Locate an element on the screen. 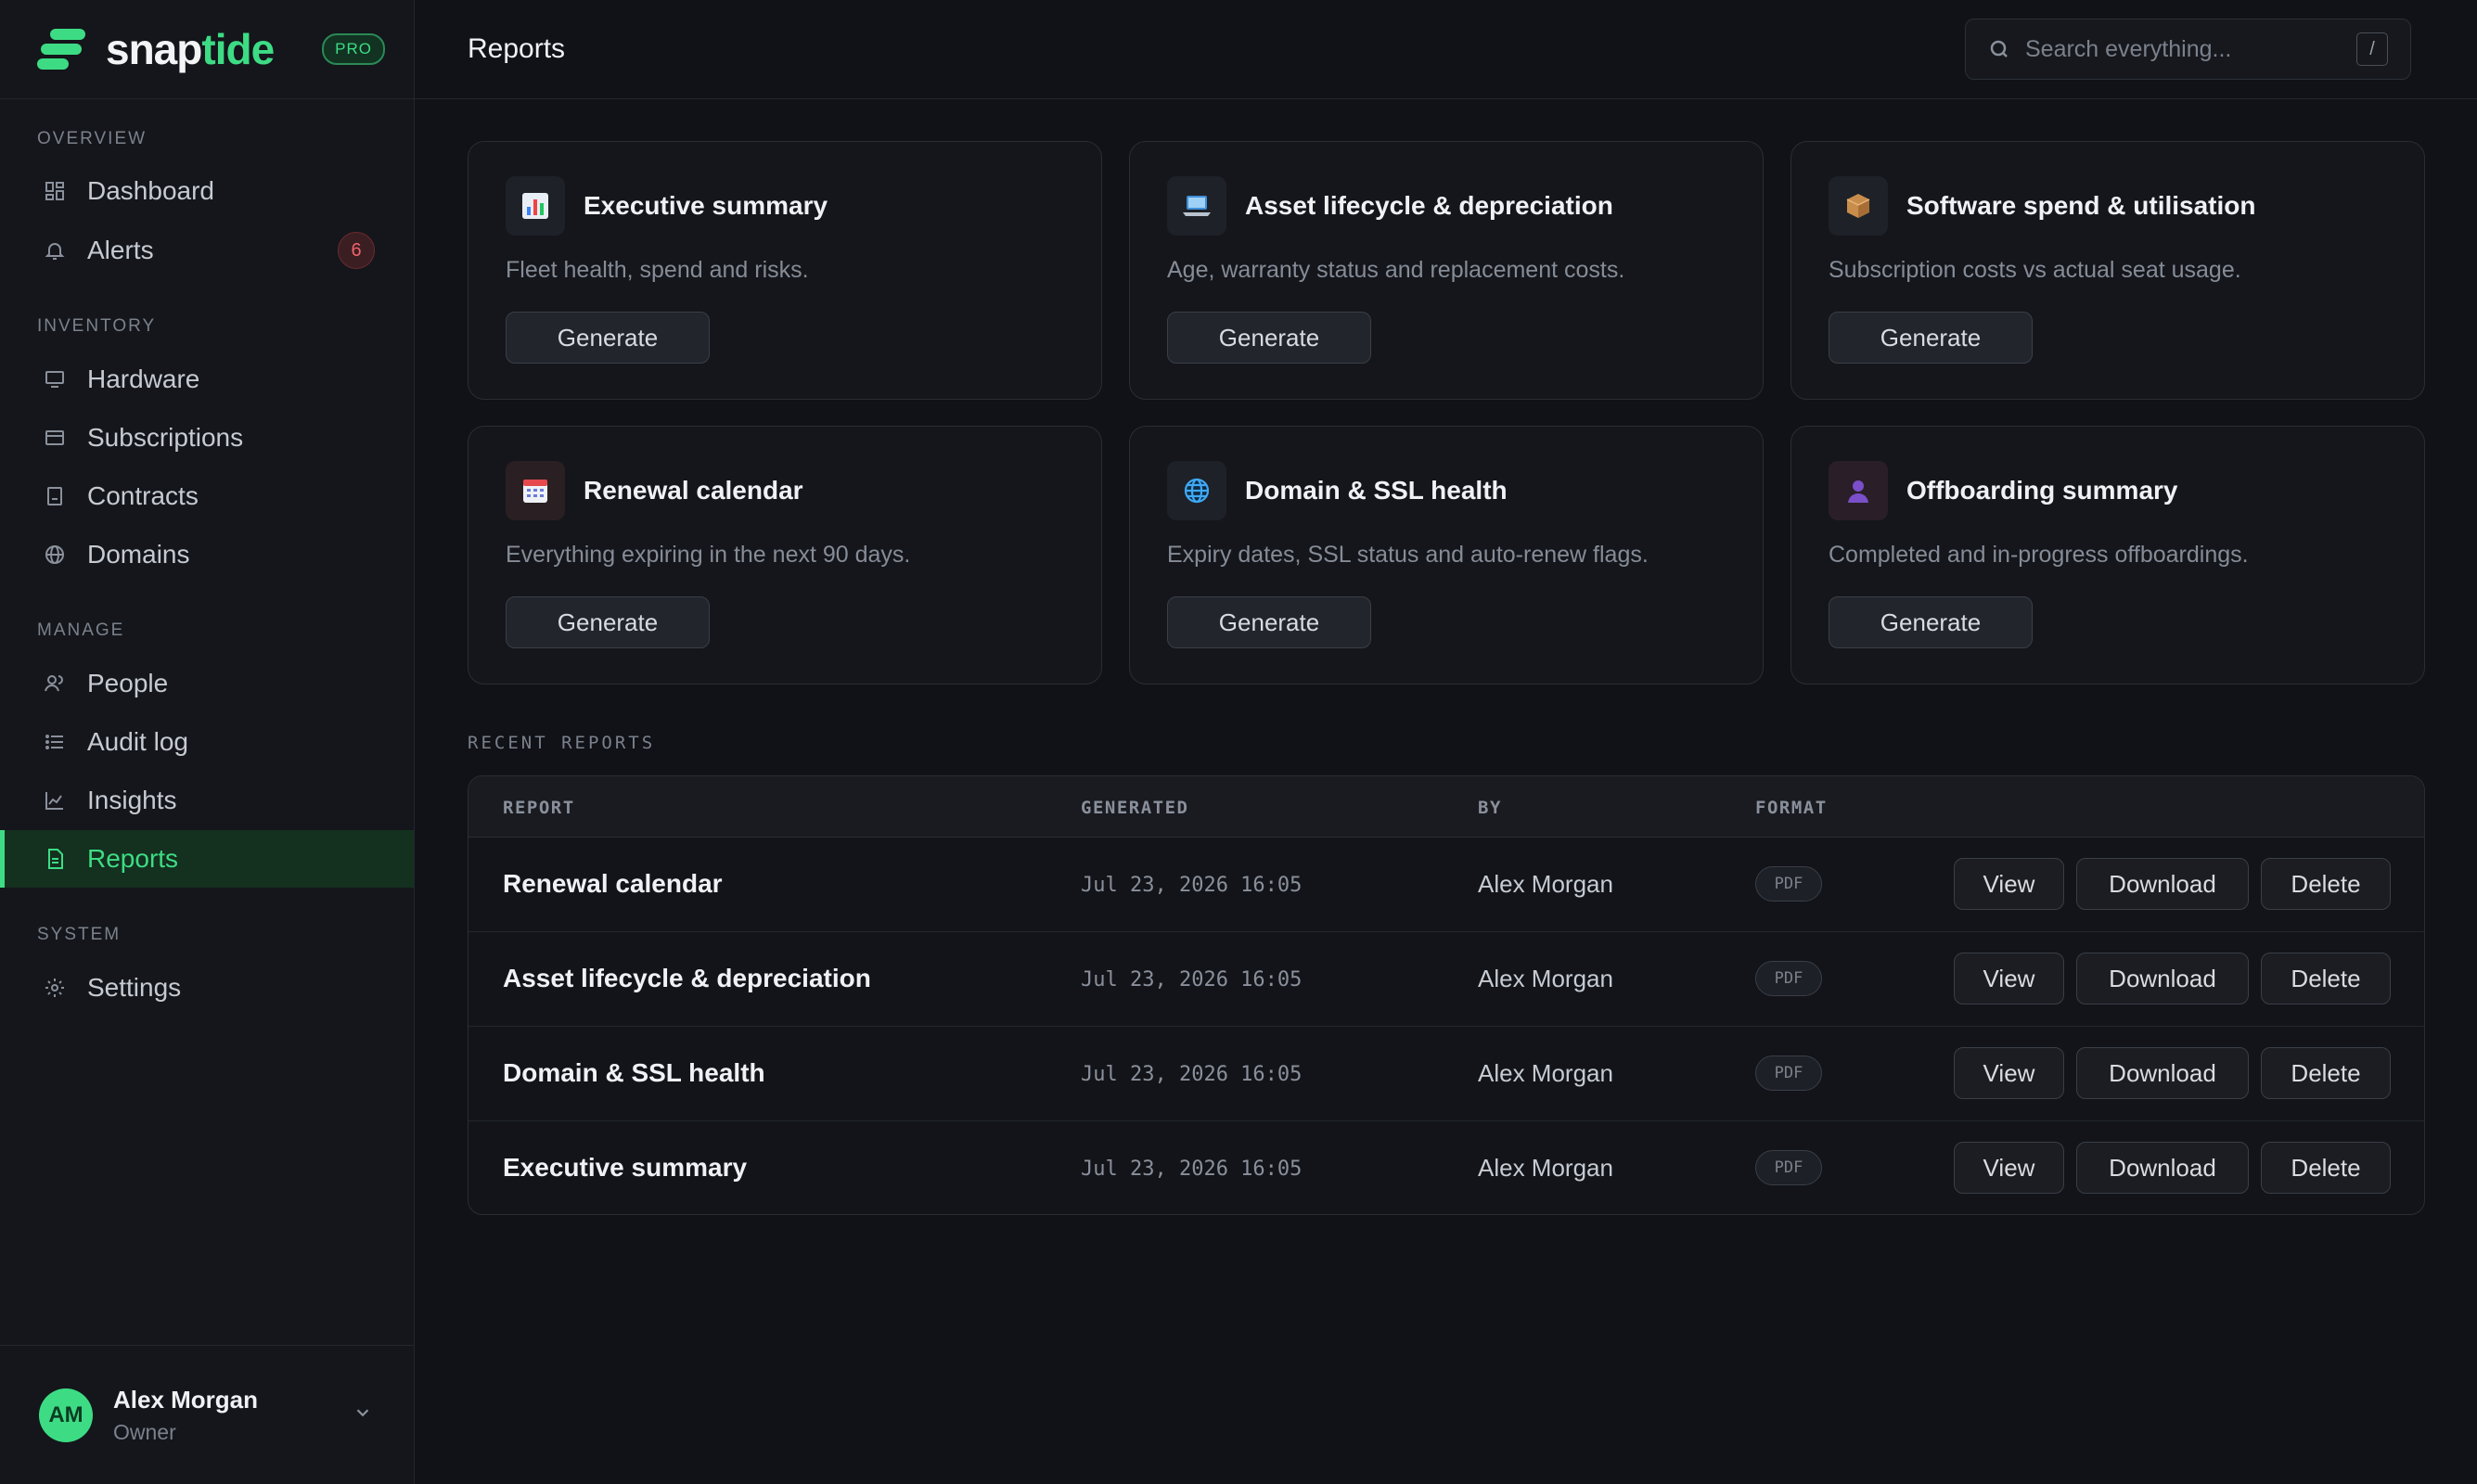 This screenshot has width=2477, height=1484. column-header-generated: GENERATED is located at coordinates (1135, 808).